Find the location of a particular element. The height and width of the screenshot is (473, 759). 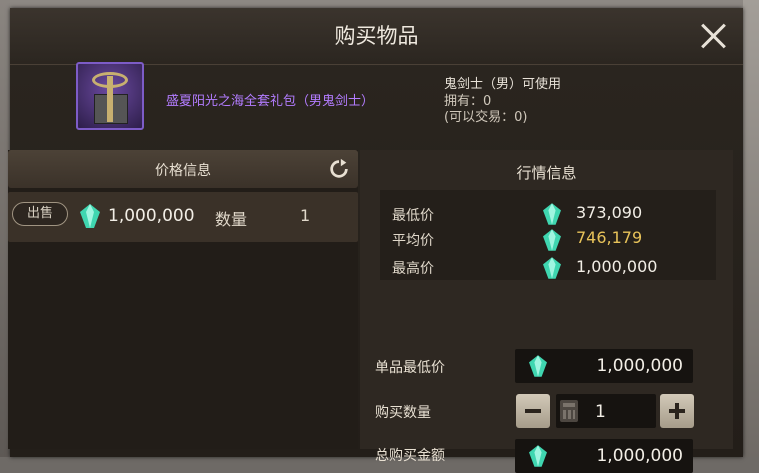

title-bar: 购买物品 is located at coordinates (376, 36).